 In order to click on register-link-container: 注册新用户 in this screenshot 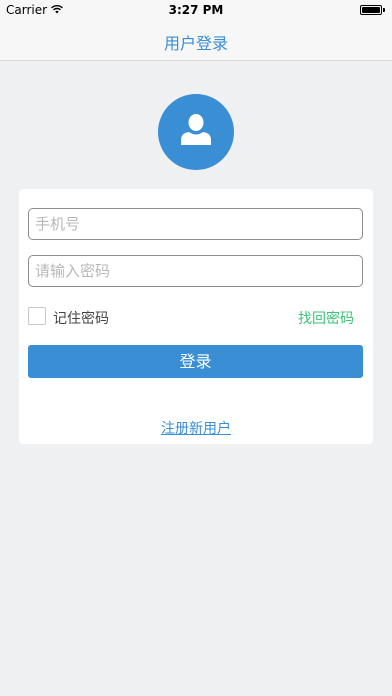, I will do `click(196, 428)`.